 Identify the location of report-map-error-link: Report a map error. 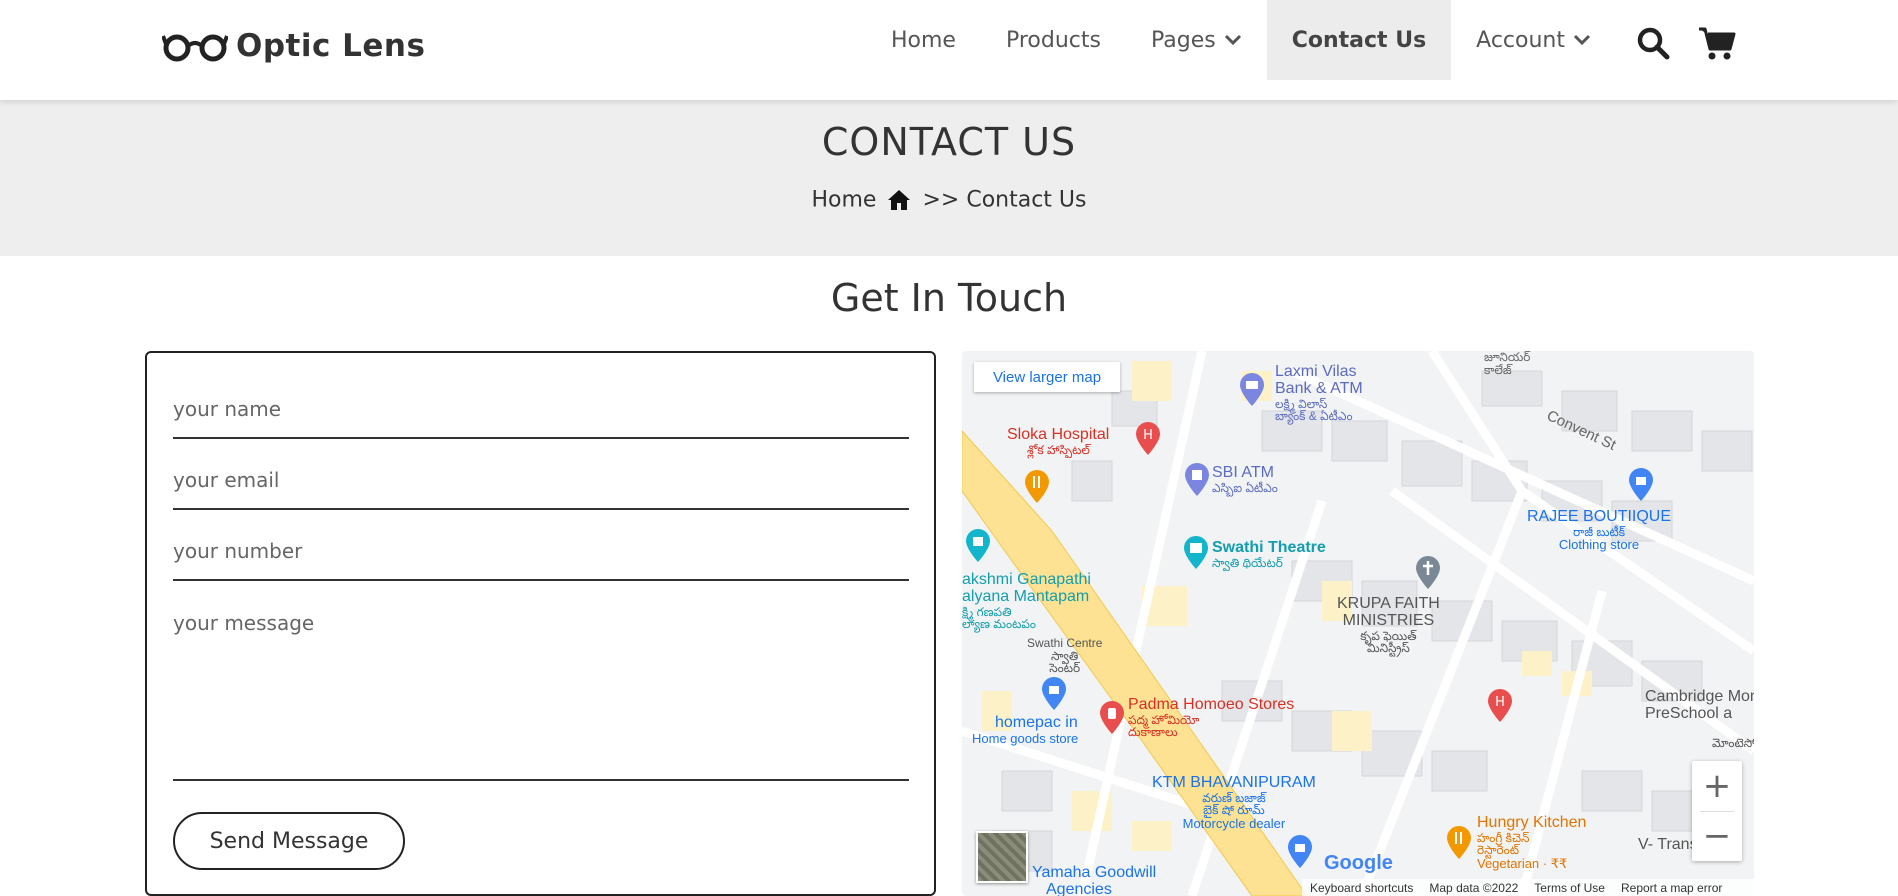
(1671, 888).